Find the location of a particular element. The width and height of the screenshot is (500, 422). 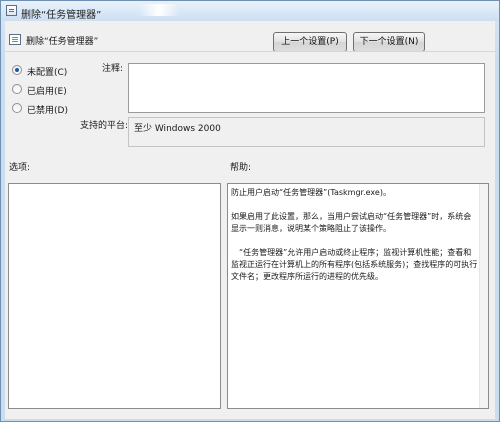

radio-label: 未配置(C) is located at coordinates (47, 71).